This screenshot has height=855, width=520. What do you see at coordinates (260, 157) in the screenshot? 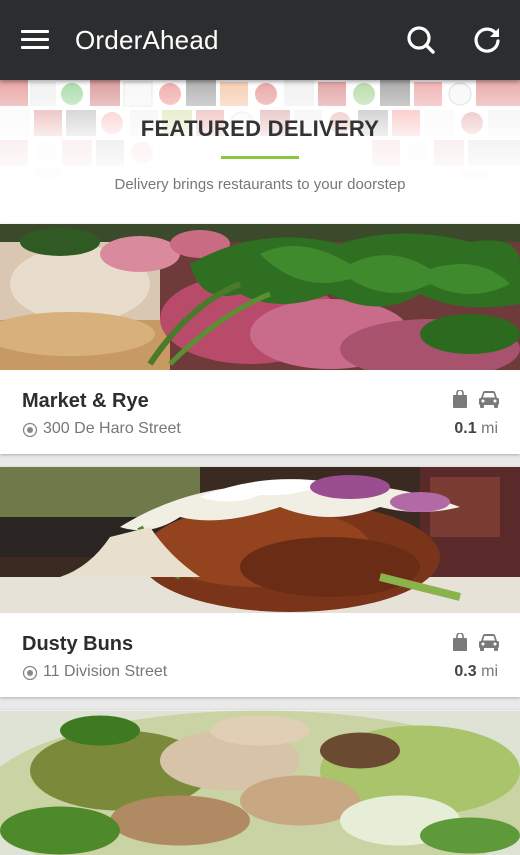
I see `featured-title-underline` at bounding box center [260, 157].